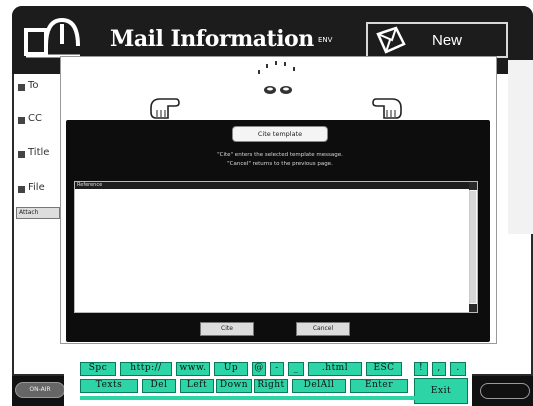 The image size is (533, 406). I want to click on key-left: Left, so click(197, 386).